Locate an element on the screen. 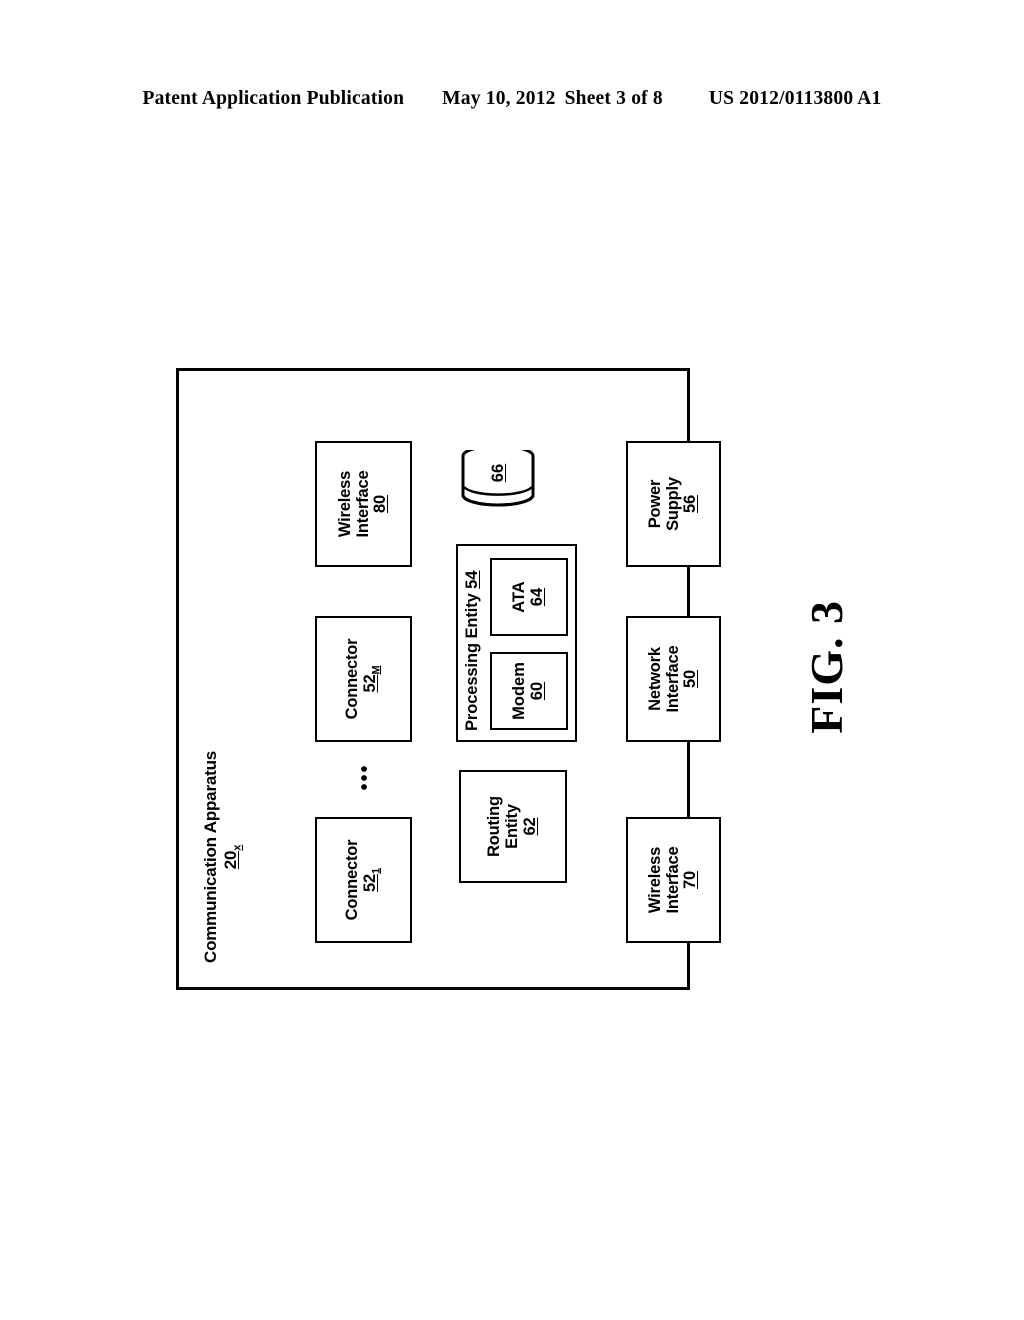 The width and height of the screenshot is (1024, 1320). database-cylinder-66-label: 66 is located at coordinates (497, 473).